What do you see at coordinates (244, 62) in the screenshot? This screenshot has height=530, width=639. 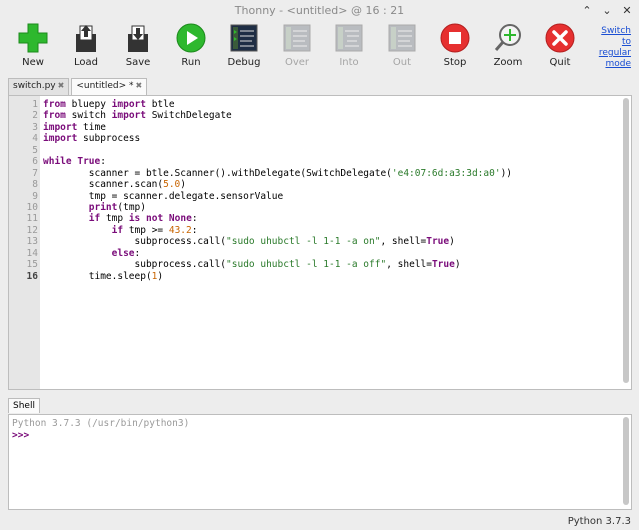 I see `debug-label: Debug` at bounding box center [244, 62].